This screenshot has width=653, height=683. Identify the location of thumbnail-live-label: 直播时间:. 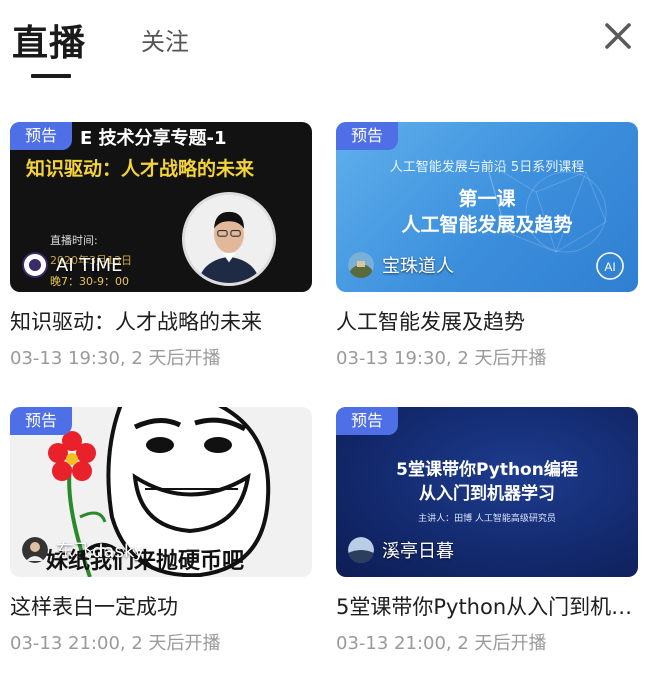
(74, 240).